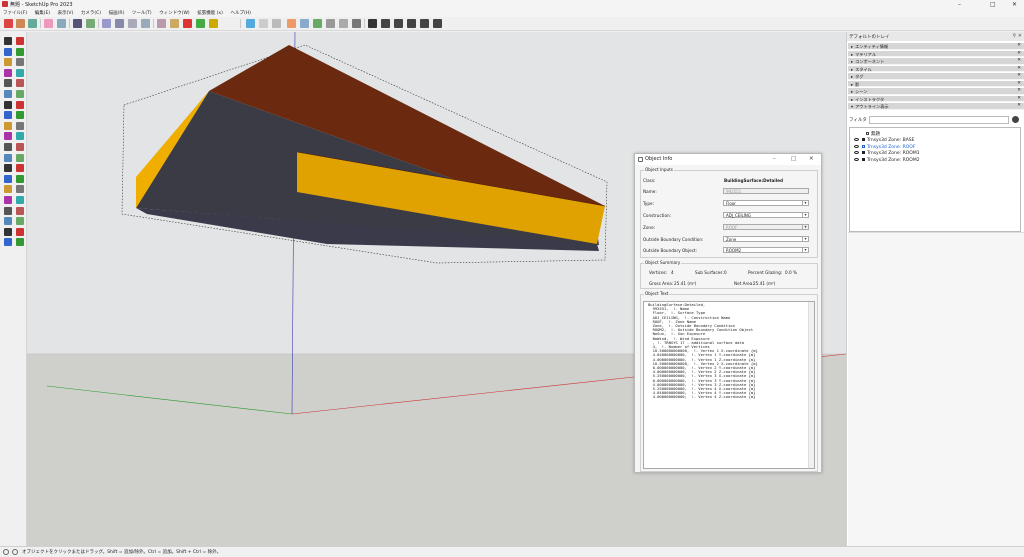 This screenshot has width=1024, height=557. Describe the element at coordinates (20, 221) in the screenshot. I see `eye-icon` at that location.